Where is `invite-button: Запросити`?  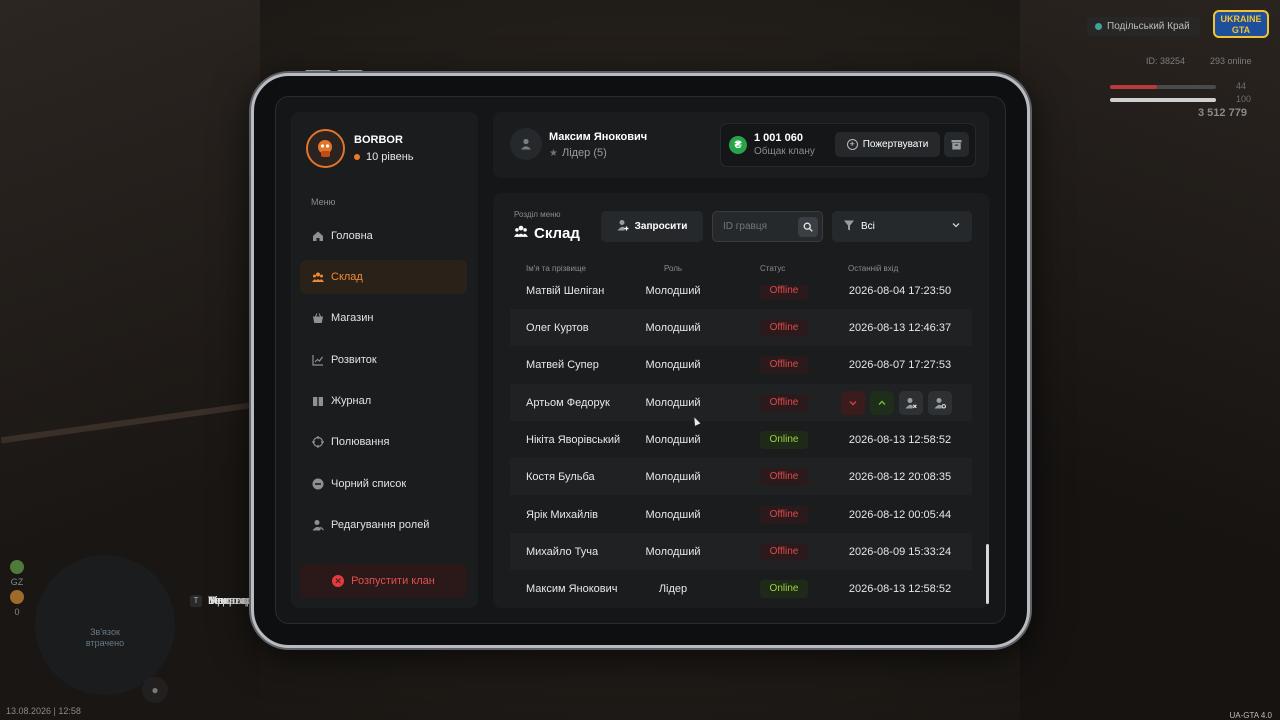 invite-button: Запросити is located at coordinates (652, 226).